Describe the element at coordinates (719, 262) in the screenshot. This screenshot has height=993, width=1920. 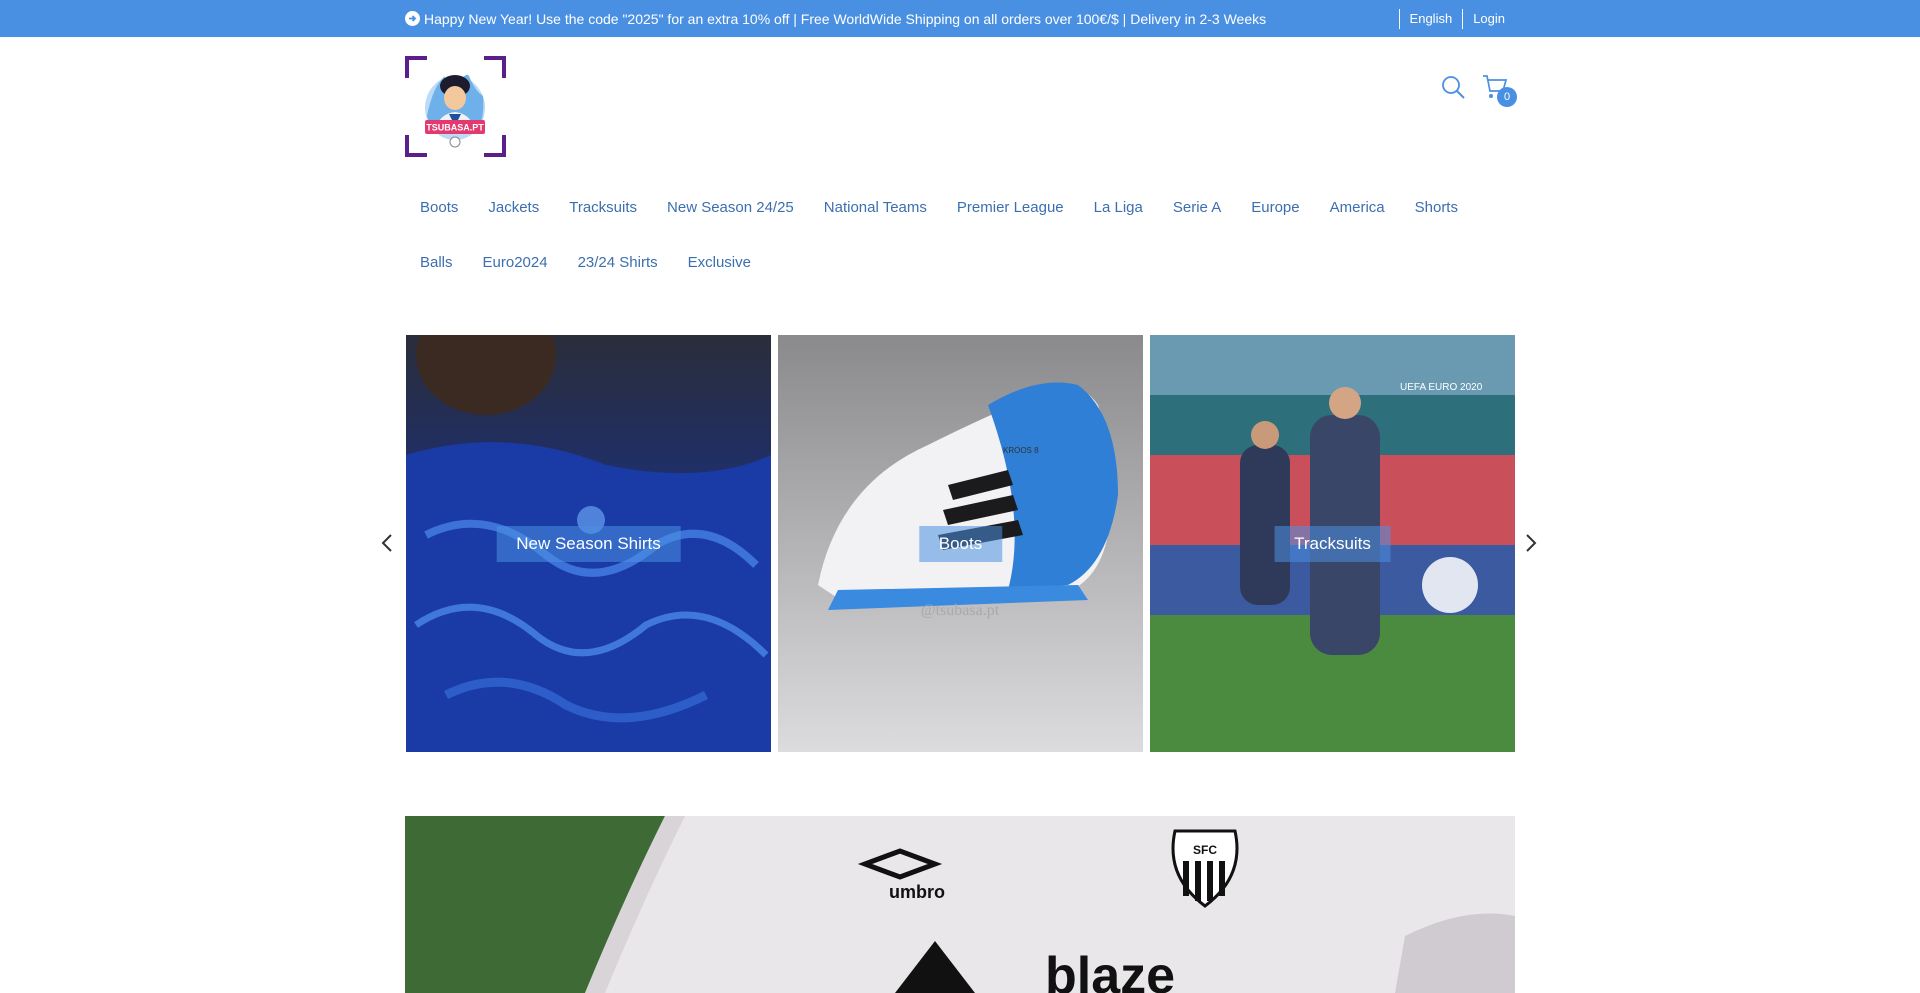
I see `nav-item-exclusive: Exclusive` at that location.